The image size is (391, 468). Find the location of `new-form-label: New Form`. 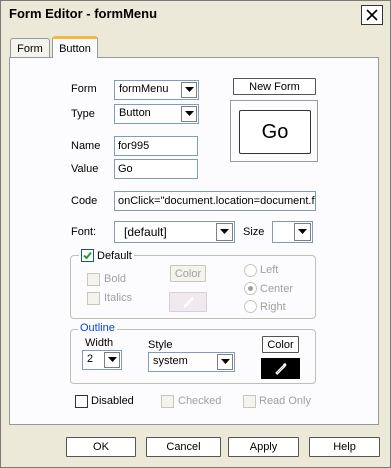

new-form-label: New Form is located at coordinates (274, 86).